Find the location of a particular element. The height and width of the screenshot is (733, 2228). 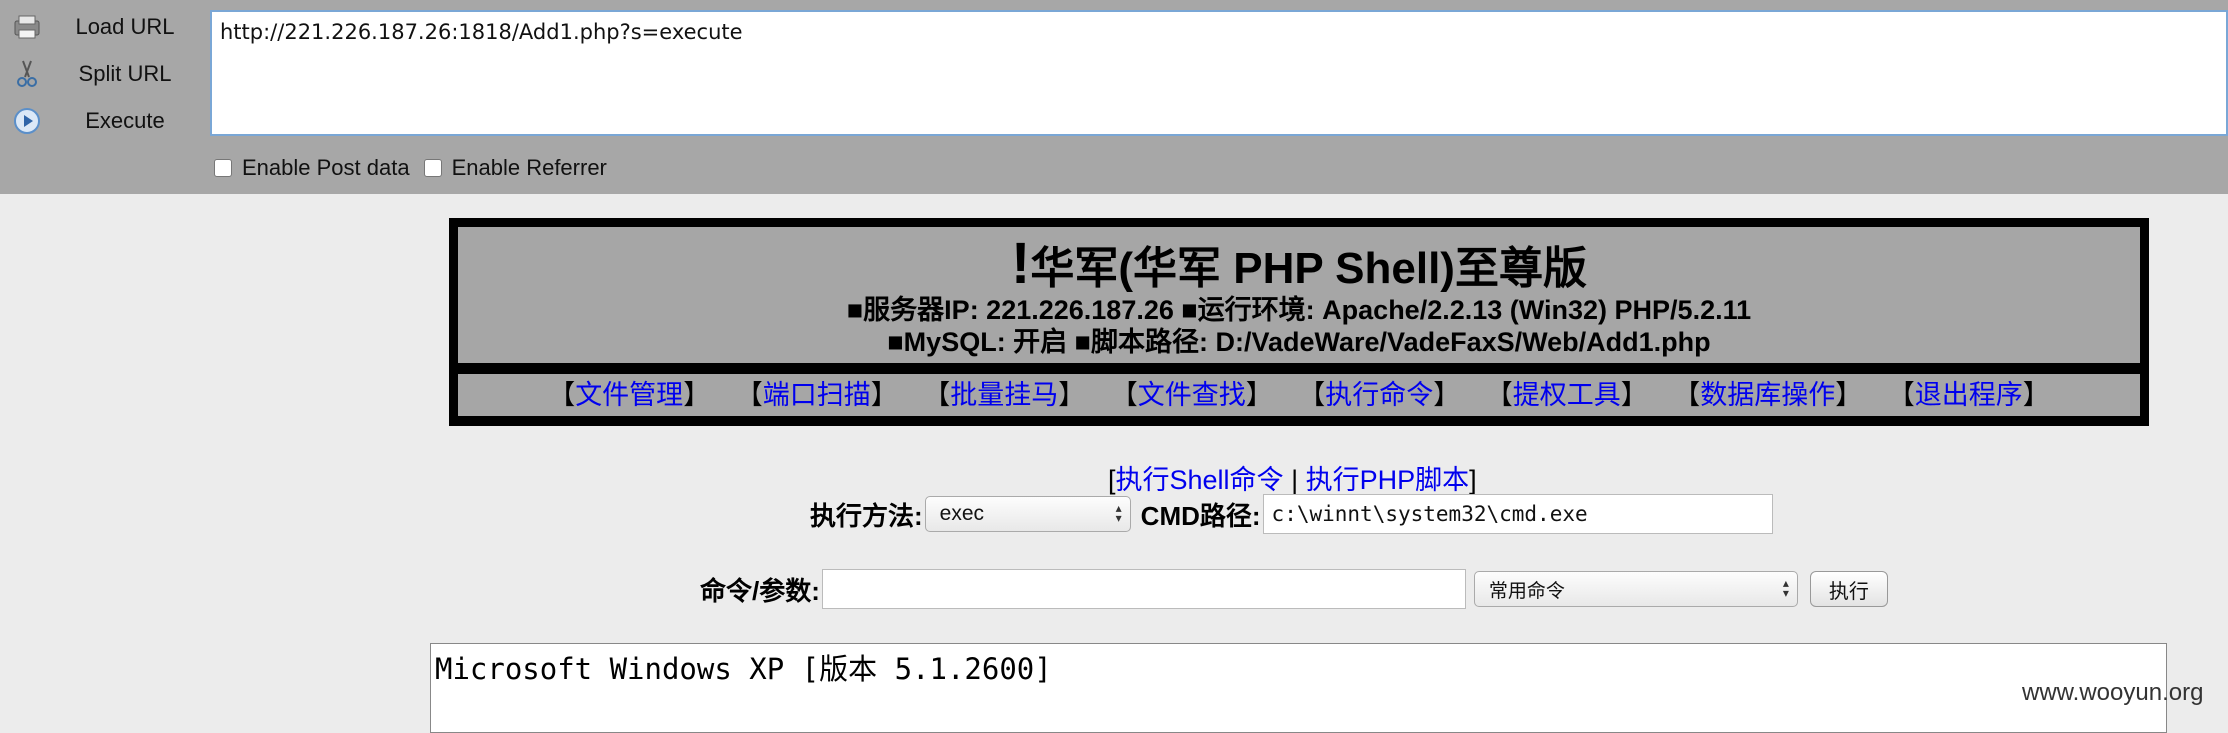

nav-link: 数据库操作 is located at coordinates (1767, 395).